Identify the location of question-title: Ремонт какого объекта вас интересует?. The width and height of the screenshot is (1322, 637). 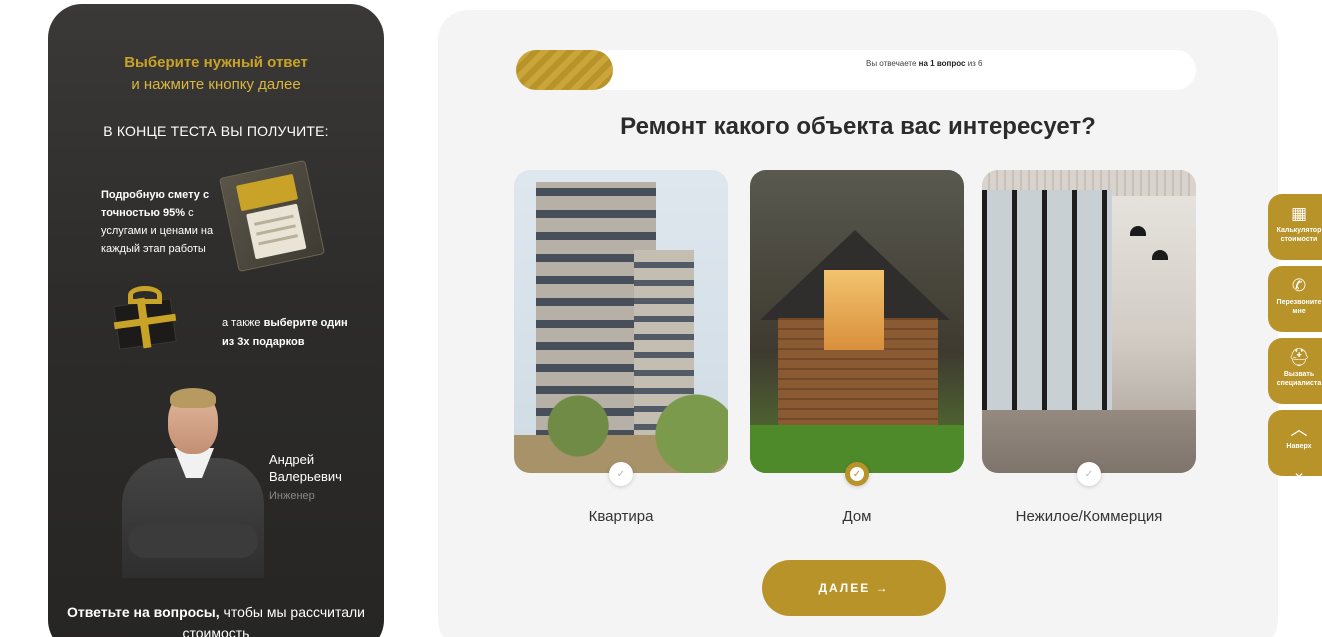
(858, 126).